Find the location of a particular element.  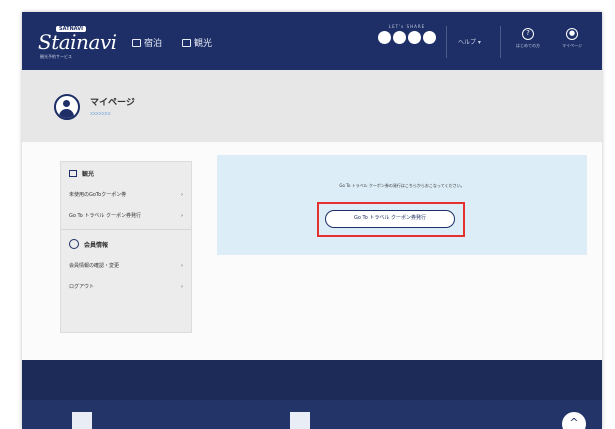

logo-text: Stainavi is located at coordinates (77, 42).